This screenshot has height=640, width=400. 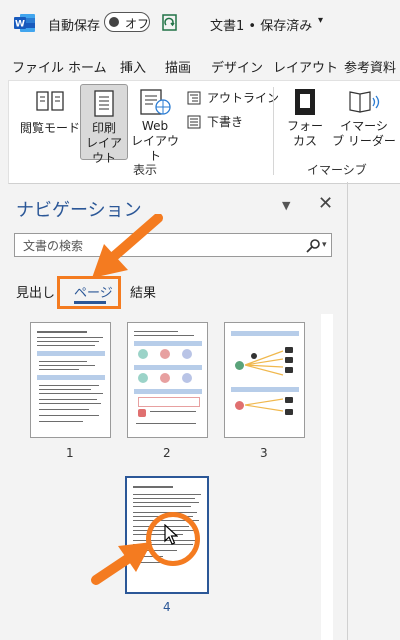 What do you see at coordinates (304, 141) in the screenshot?
I see `focus-label-2: カス` at bounding box center [304, 141].